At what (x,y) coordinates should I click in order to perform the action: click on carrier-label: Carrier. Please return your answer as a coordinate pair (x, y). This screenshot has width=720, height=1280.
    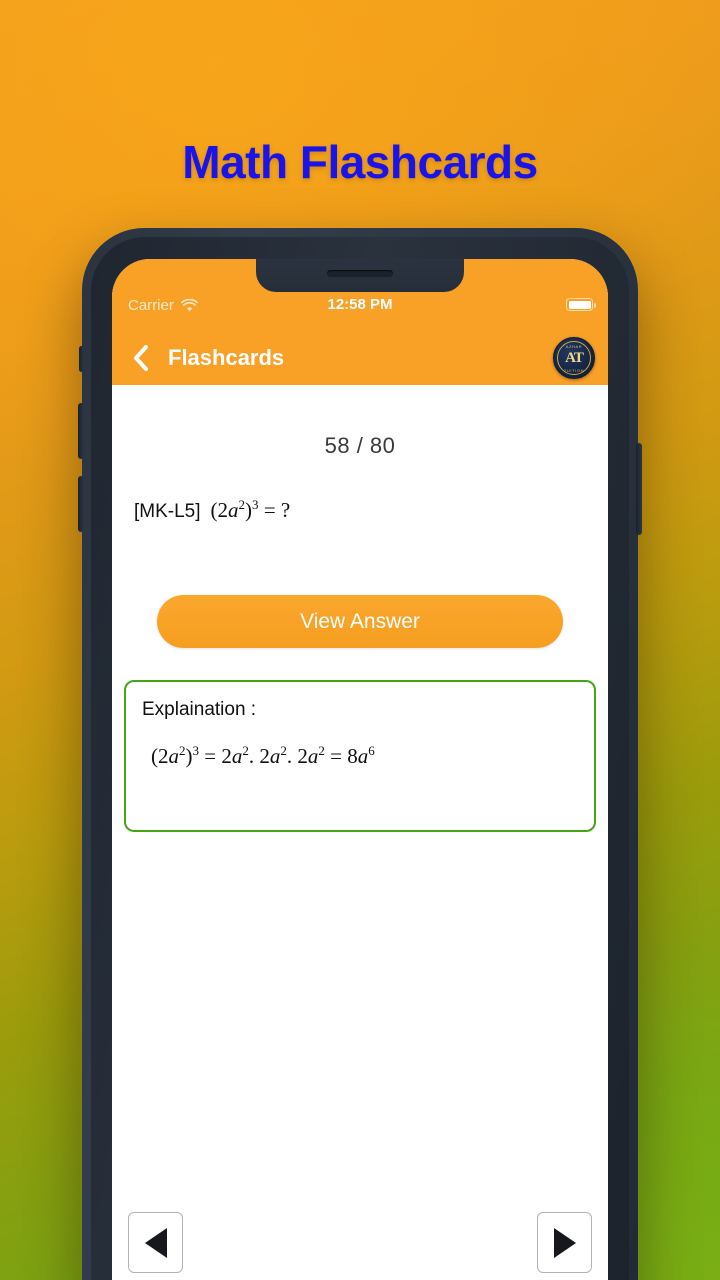
    Looking at the image, I should click on (151, 305).